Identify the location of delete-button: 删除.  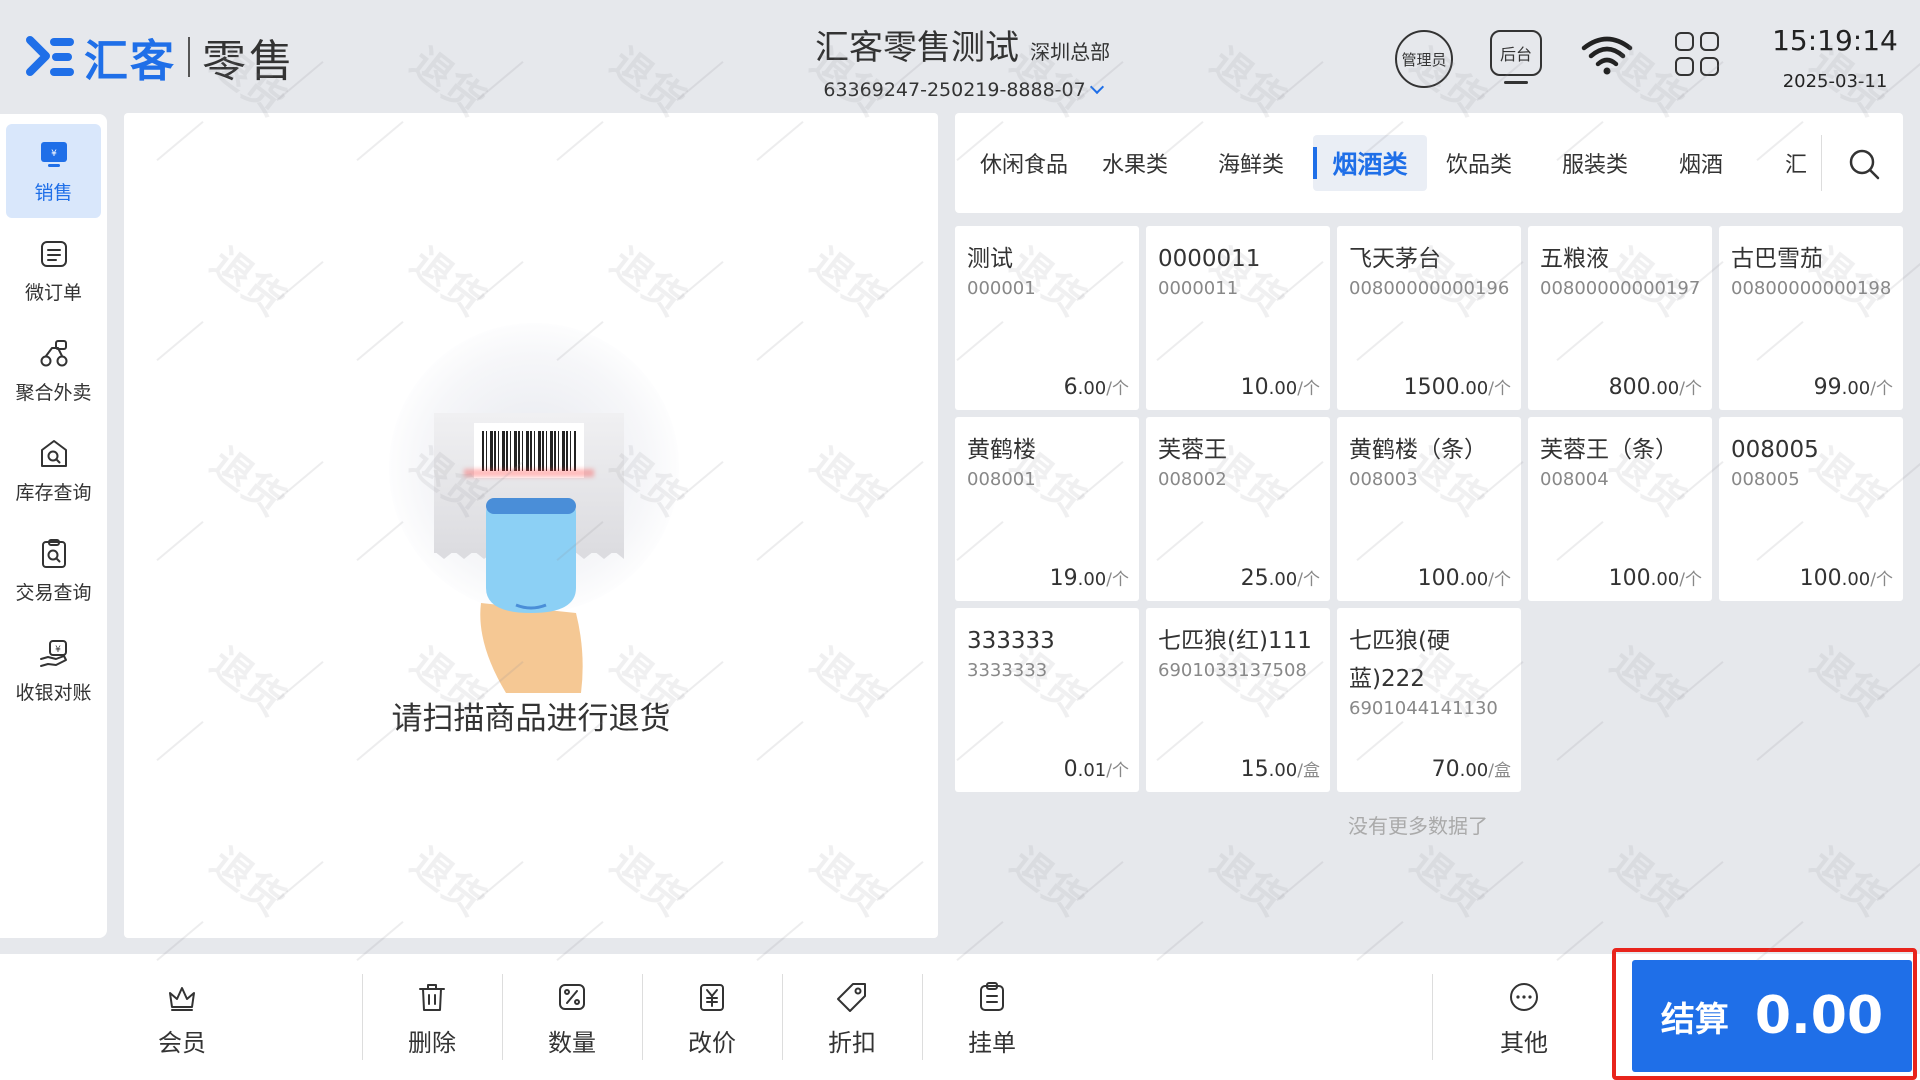
(432, 1019).